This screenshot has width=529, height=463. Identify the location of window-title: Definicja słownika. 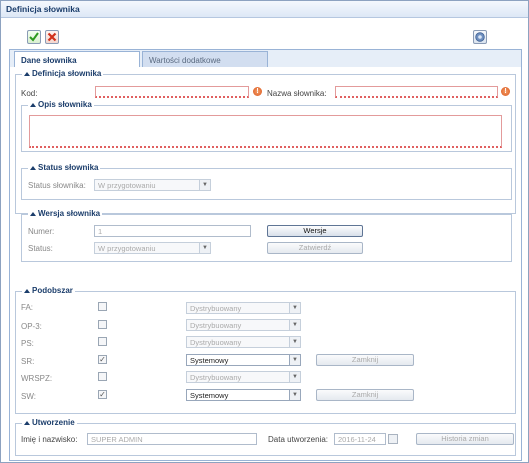
(43, 9).